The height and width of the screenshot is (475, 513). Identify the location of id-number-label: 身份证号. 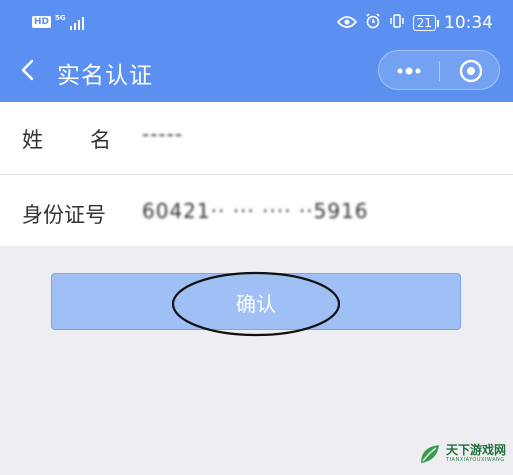
(64, 215).